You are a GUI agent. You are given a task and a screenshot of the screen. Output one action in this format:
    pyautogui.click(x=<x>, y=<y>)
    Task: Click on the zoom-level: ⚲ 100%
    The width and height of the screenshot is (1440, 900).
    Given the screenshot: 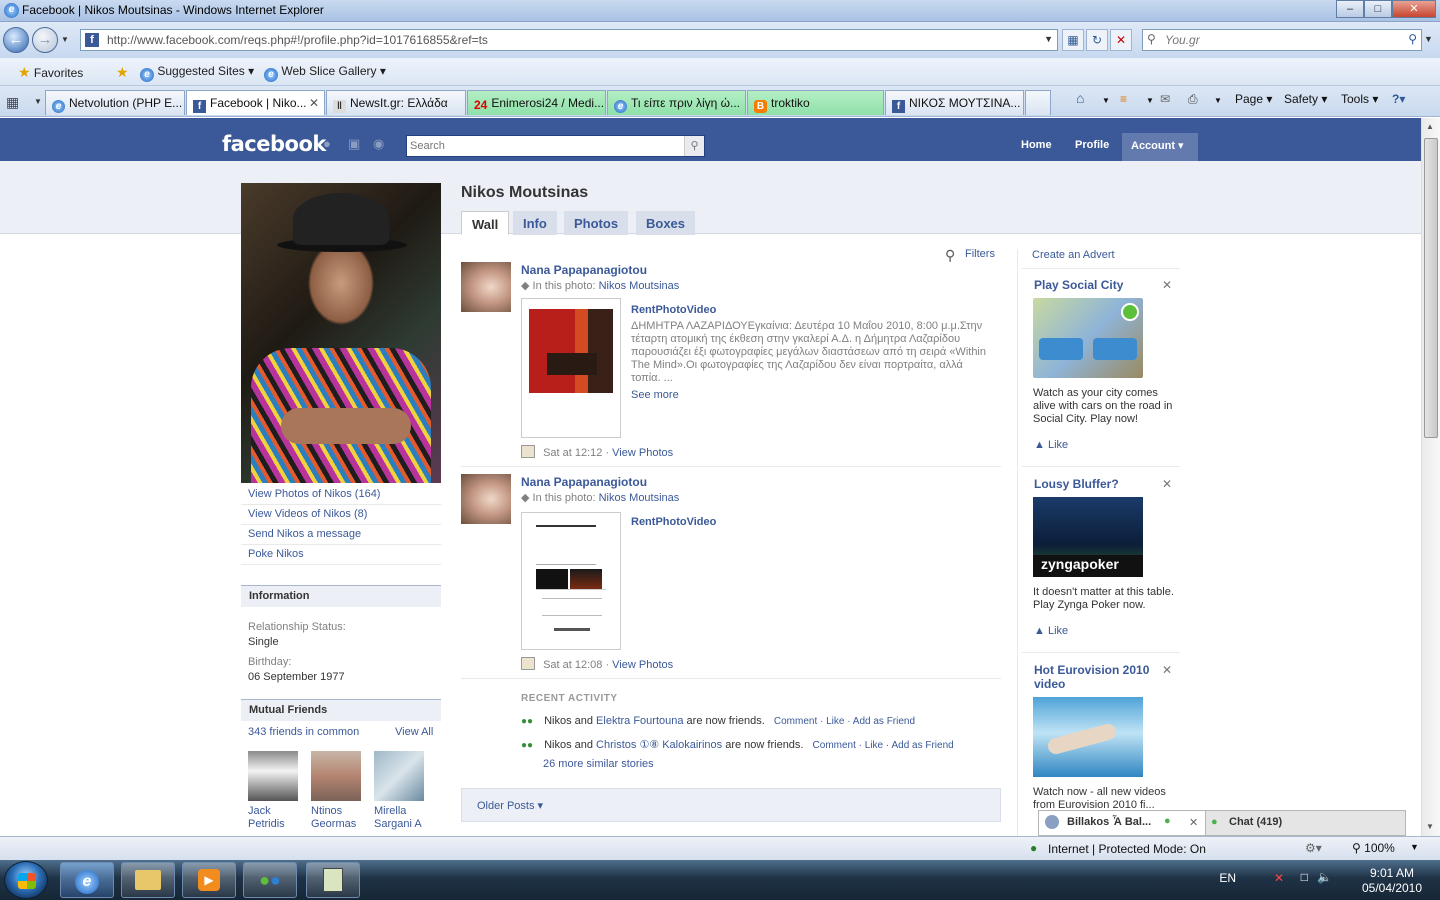 What is the action you would take?
    pyautogui.click(x=1373, y=848)
    